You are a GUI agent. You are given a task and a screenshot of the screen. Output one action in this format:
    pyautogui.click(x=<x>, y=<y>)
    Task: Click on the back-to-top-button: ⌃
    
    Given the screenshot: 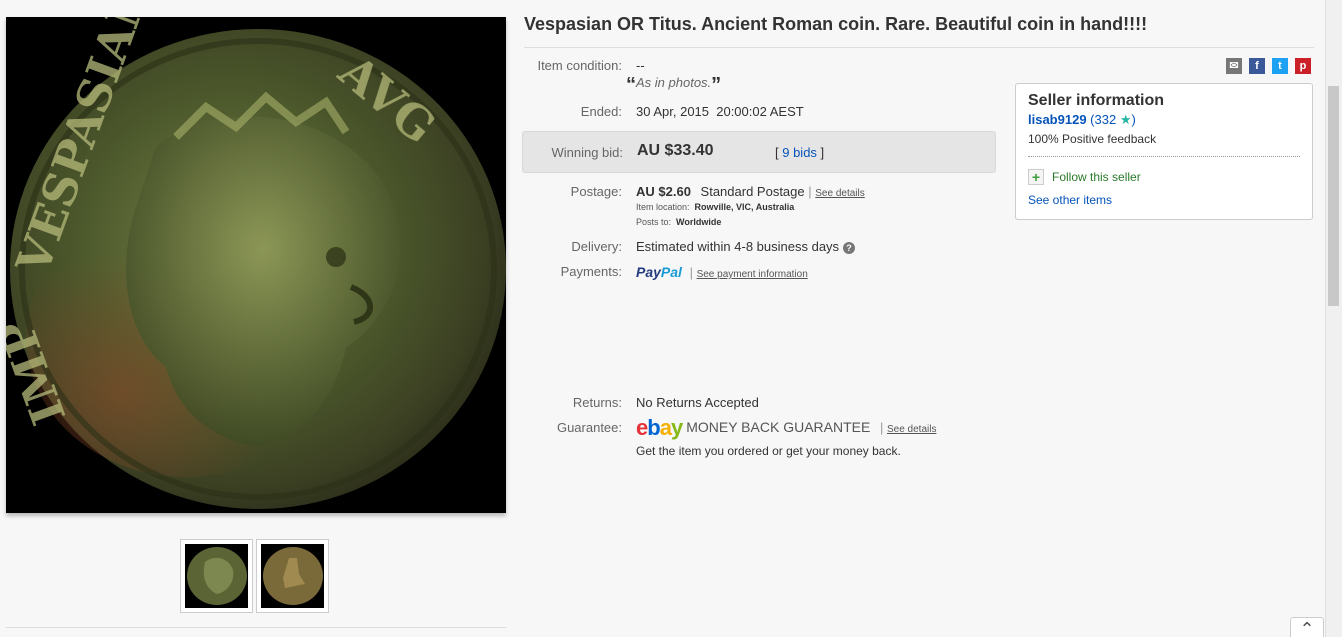 What is the action you would take?
    pyautogui.click(x=1307, y=627)
    